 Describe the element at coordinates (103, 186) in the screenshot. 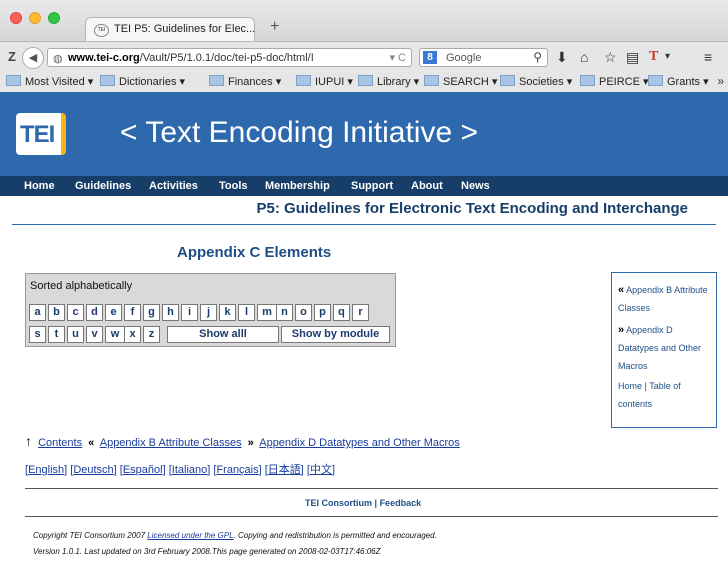

I see `nav-guidelines: Guidelines` at that location.